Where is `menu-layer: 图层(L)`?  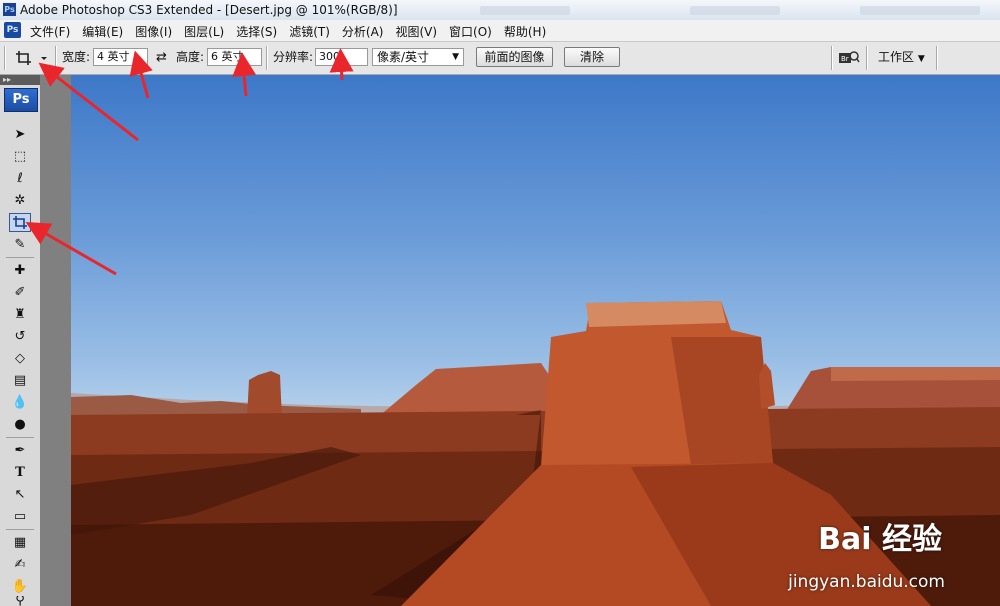 menu-layer: 图层(L) is located at coordinates (204, 31).